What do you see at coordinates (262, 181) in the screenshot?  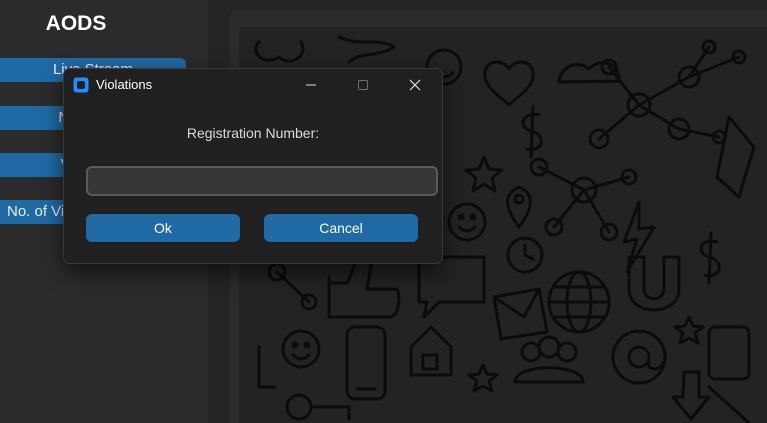 I see `registration-number-input` at bounding box center [262, 181].